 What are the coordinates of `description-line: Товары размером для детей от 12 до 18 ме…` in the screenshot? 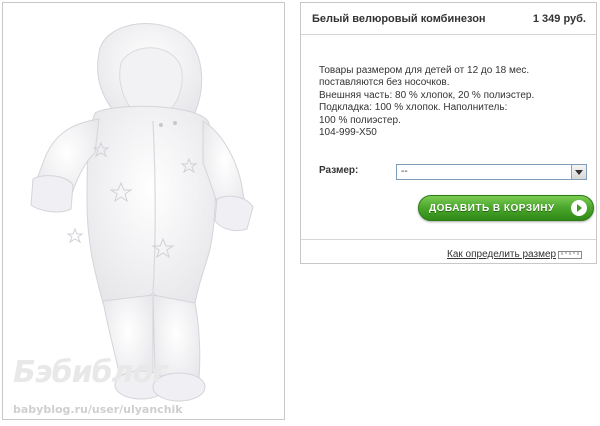 It's located at (424, 70).